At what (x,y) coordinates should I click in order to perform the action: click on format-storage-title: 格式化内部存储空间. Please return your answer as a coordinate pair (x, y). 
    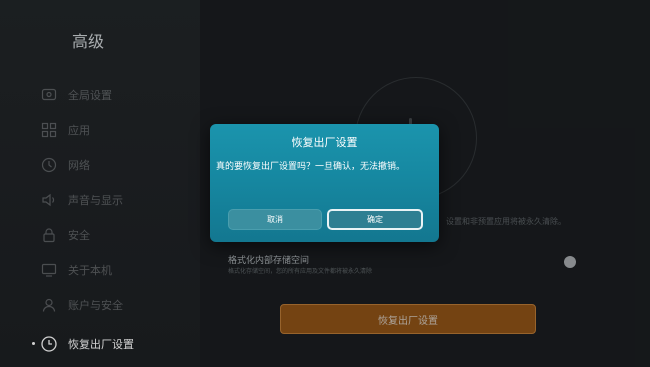
    Looking at the image, I should click on (269, 261).